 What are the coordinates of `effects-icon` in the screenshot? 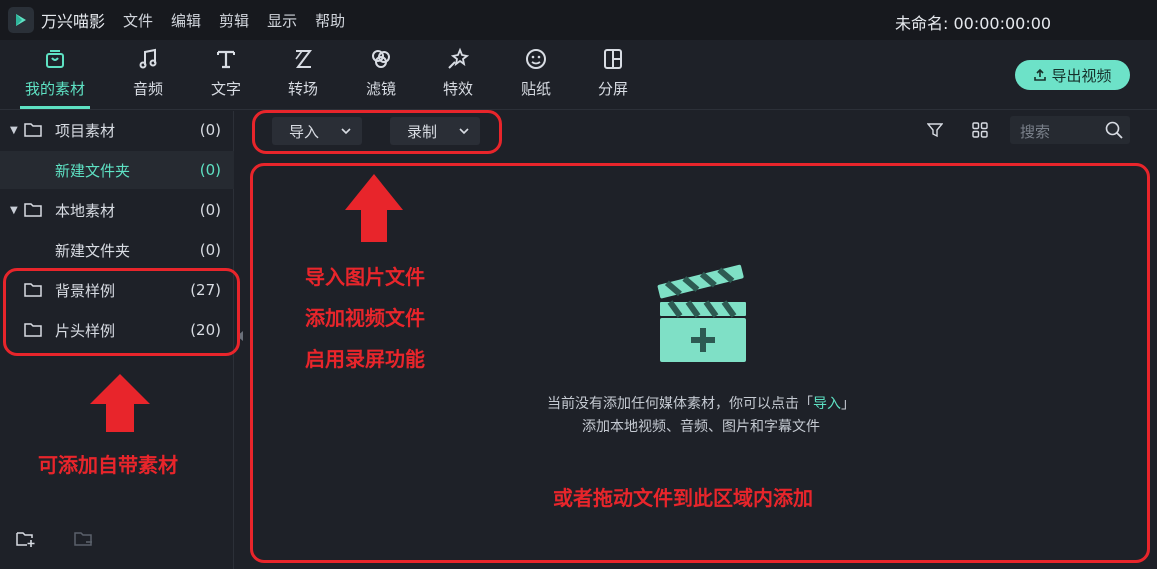 It's located at (459, 58).